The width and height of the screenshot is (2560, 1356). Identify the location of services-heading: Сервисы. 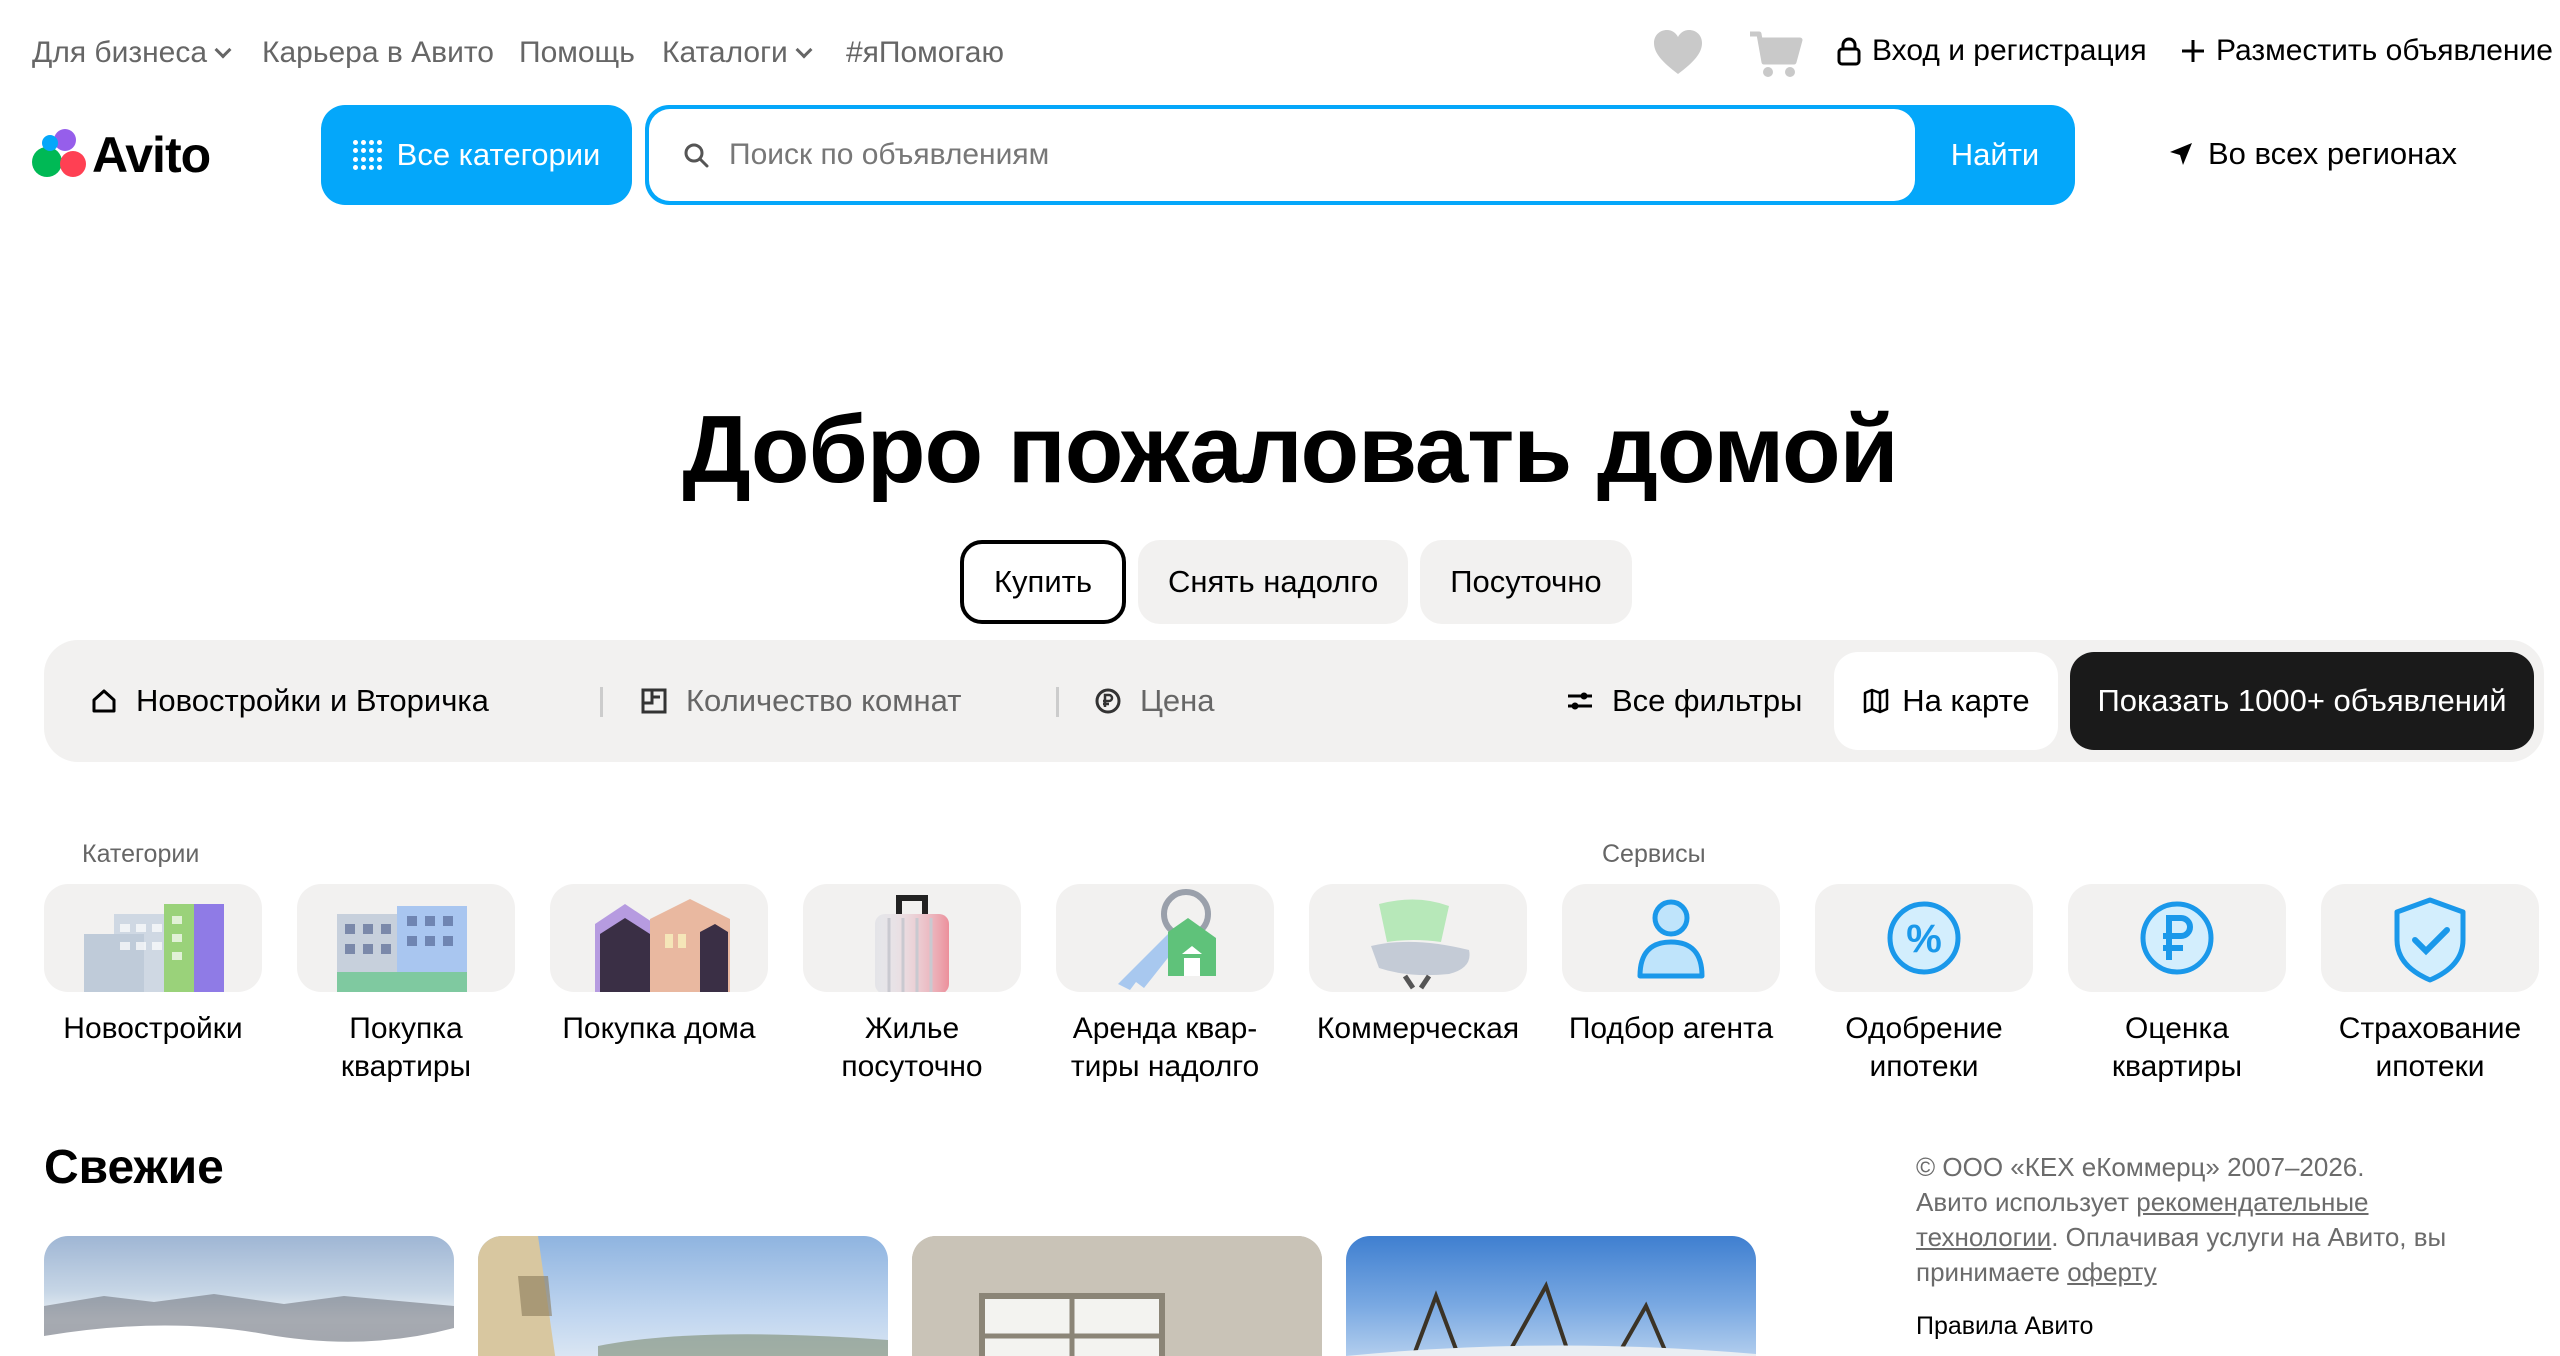
(1654, 854).